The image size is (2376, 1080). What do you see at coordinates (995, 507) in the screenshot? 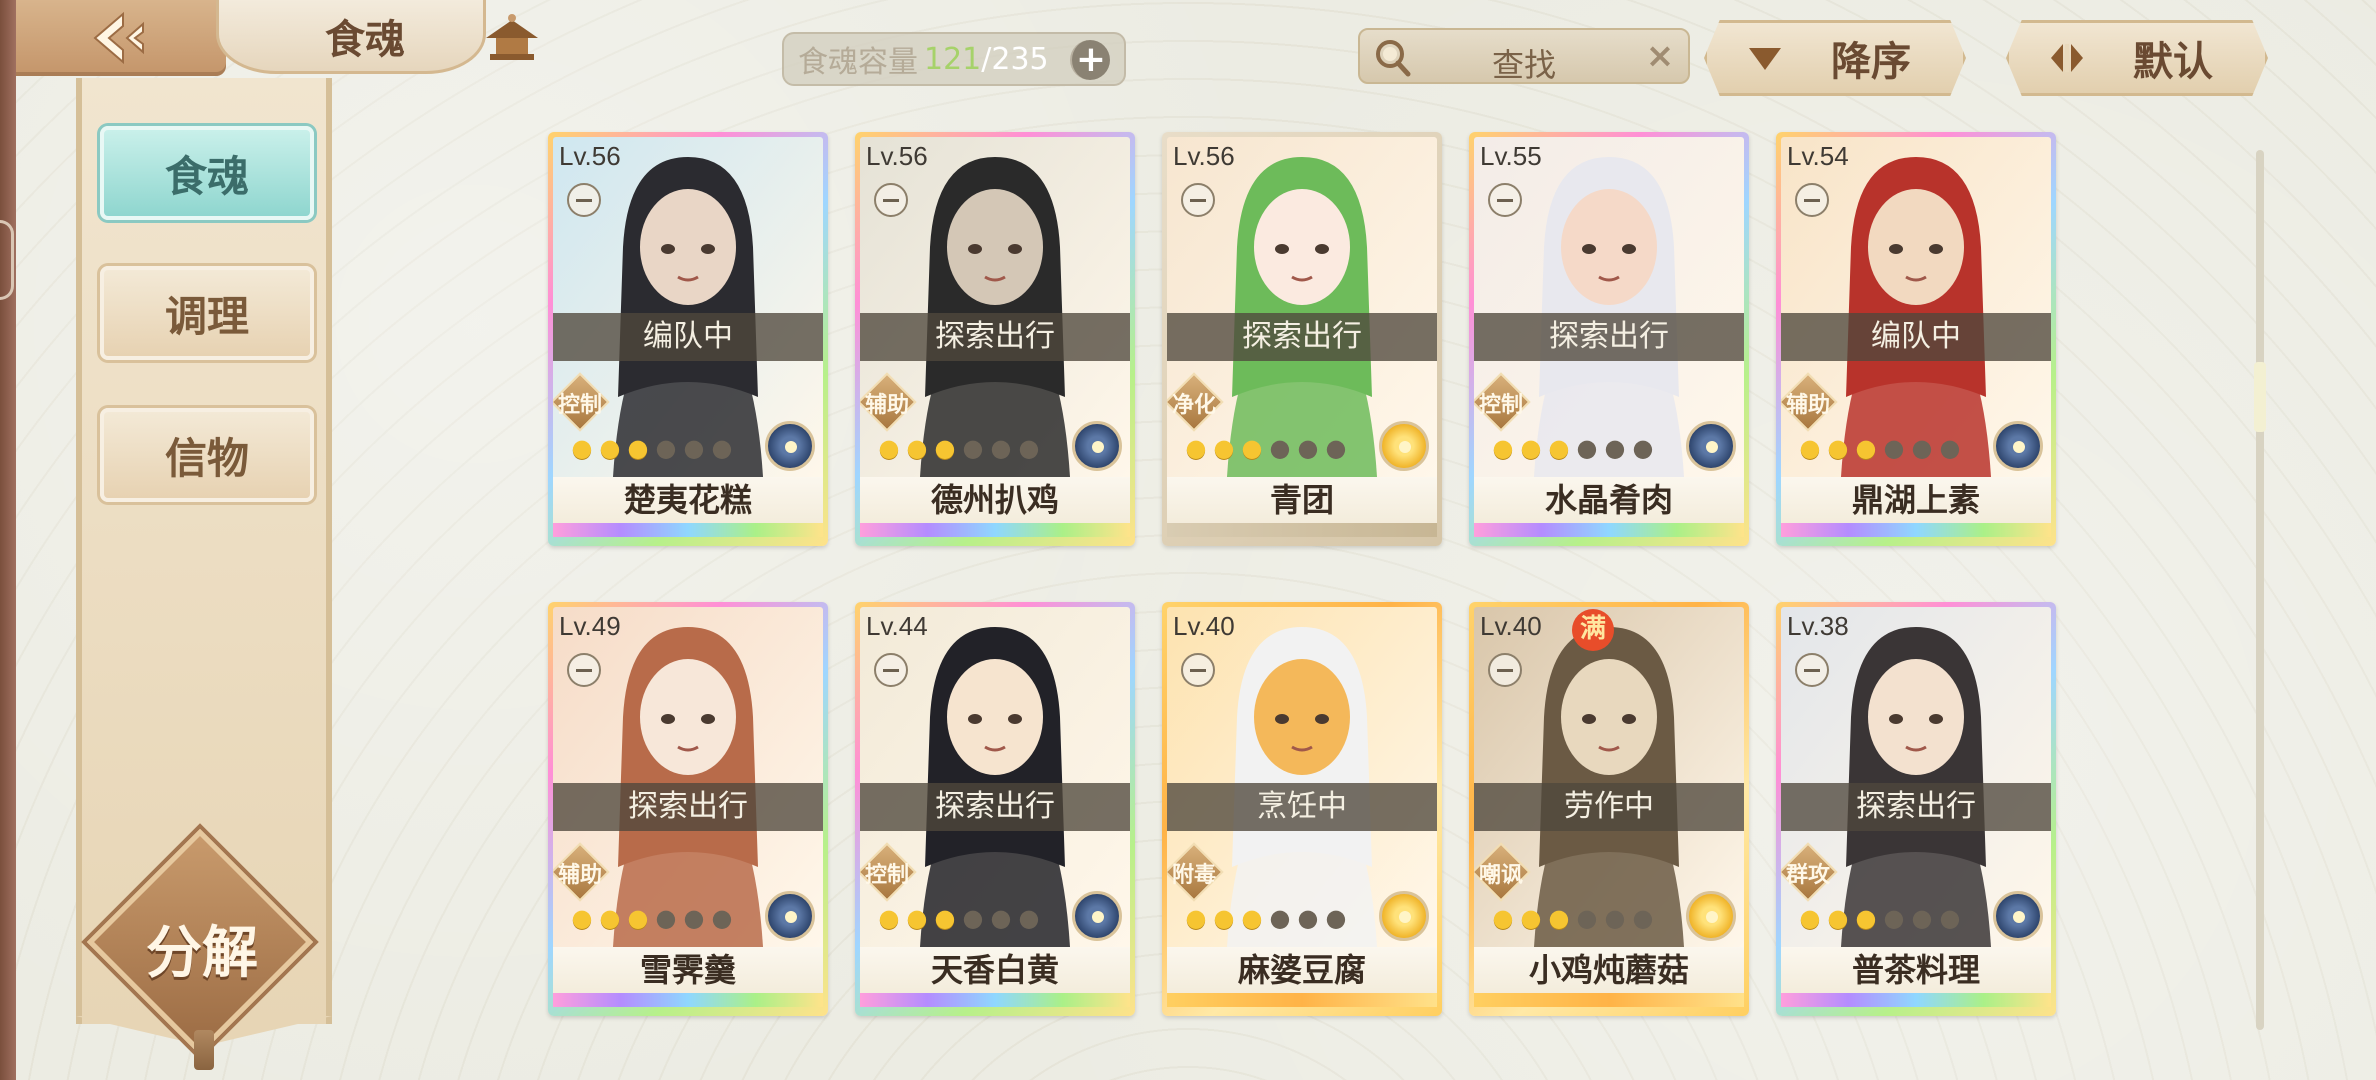
I see `card-name-strip: 德州扒鸡` at bounding box center [995, 507].